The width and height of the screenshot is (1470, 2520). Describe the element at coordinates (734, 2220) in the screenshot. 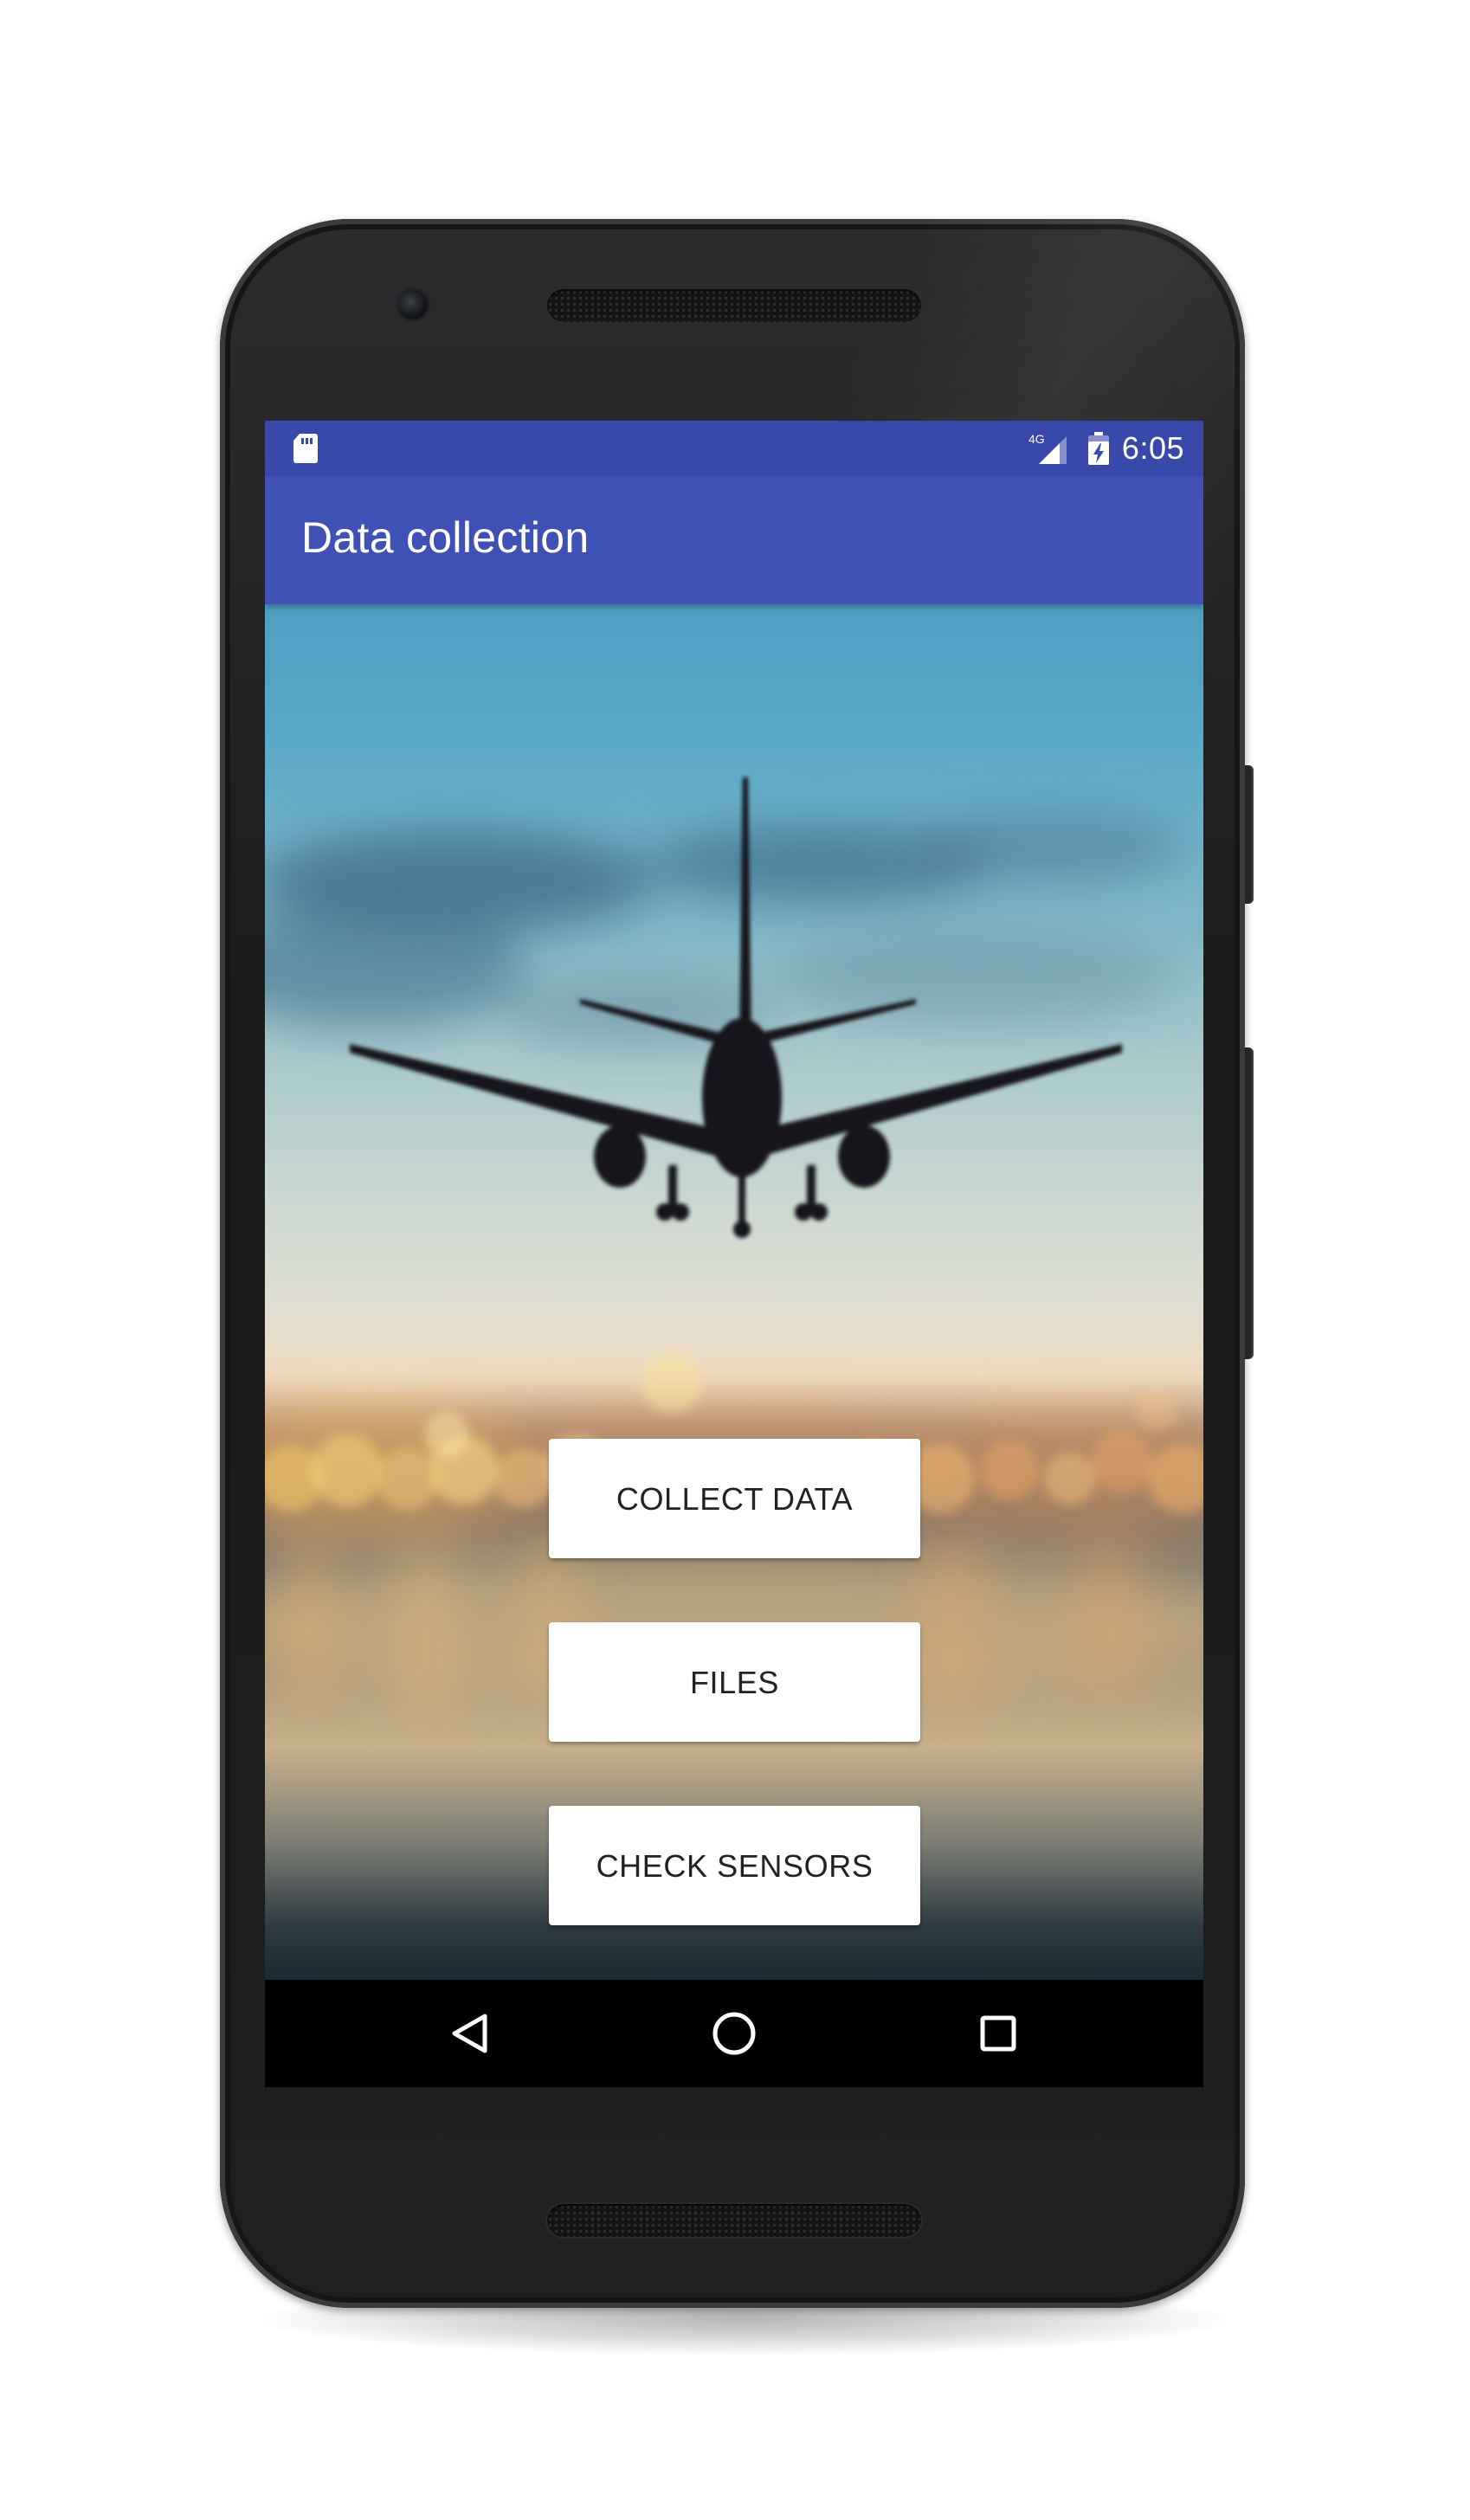

I see `bottom-speaker` at that location.